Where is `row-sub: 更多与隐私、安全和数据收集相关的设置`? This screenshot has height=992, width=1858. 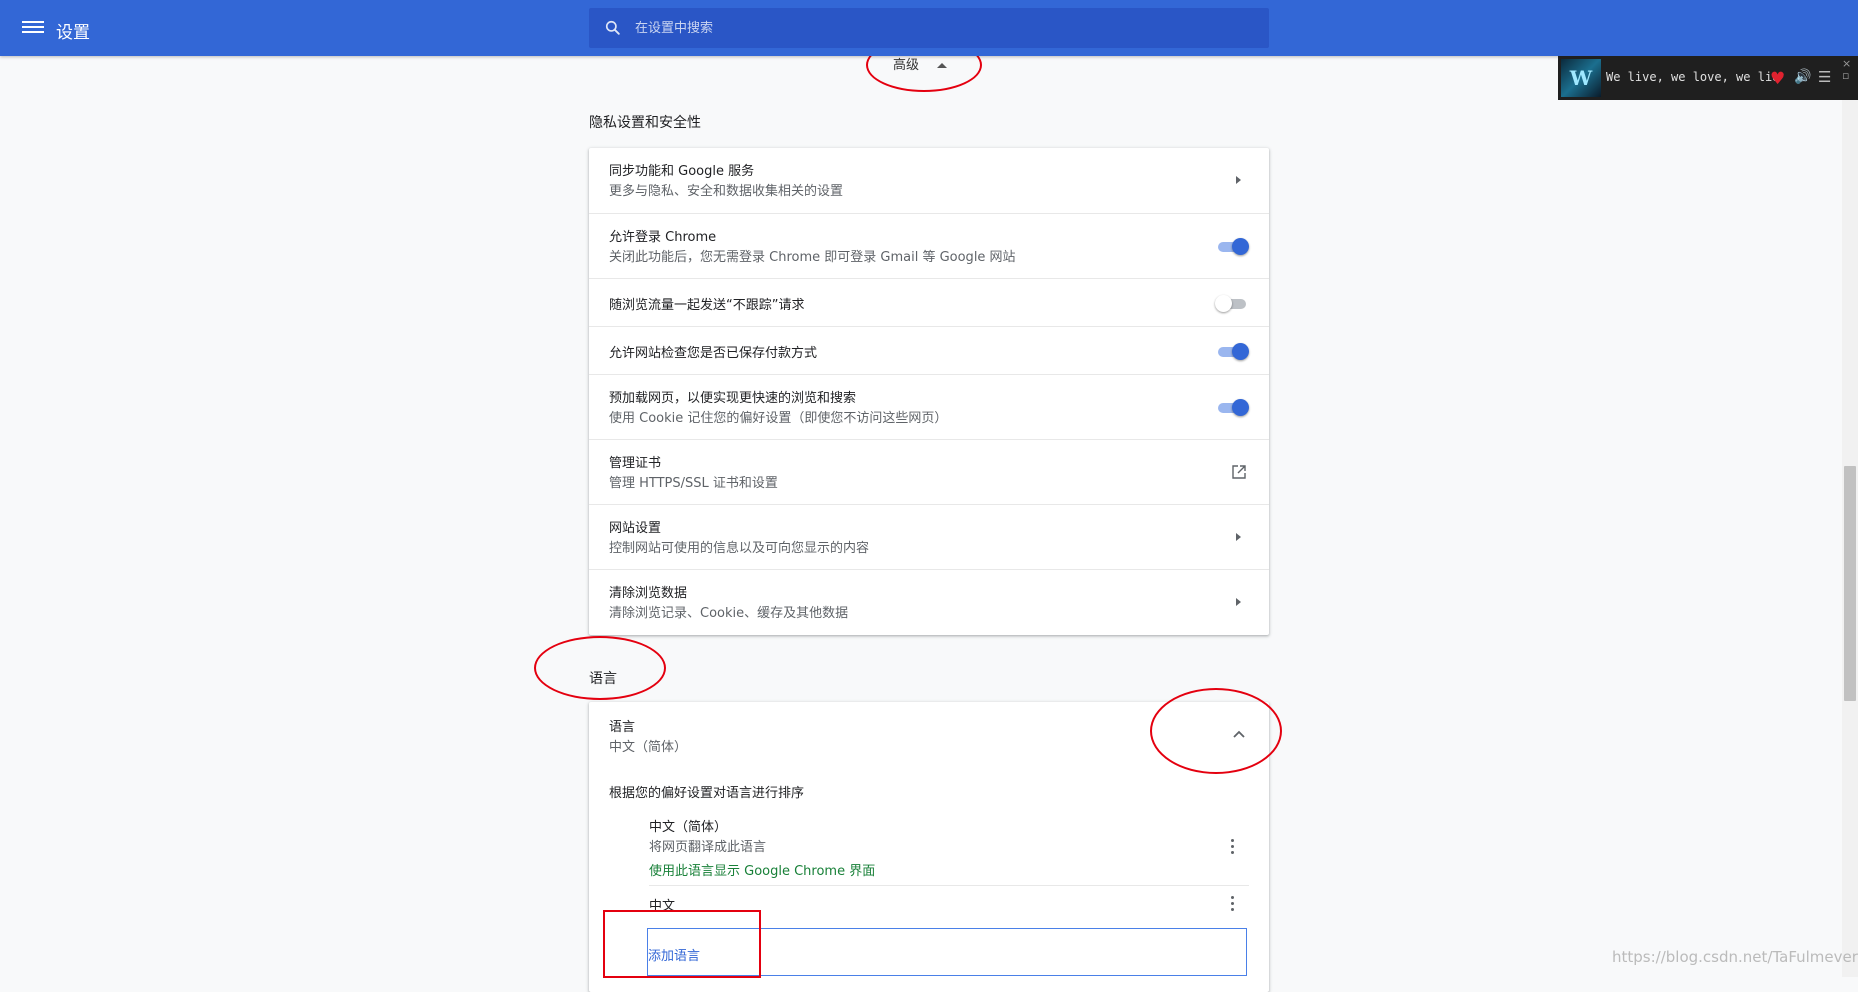
row-sub: 更多与隐私、安全和数据收集相关的设置 is located at coordinates (726, 191).